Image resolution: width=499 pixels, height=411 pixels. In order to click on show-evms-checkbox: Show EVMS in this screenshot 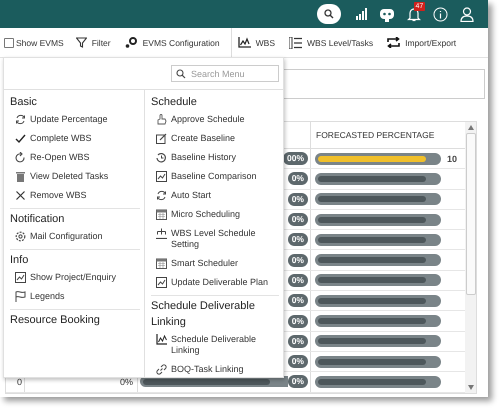, I will do `click(34, 43)`.